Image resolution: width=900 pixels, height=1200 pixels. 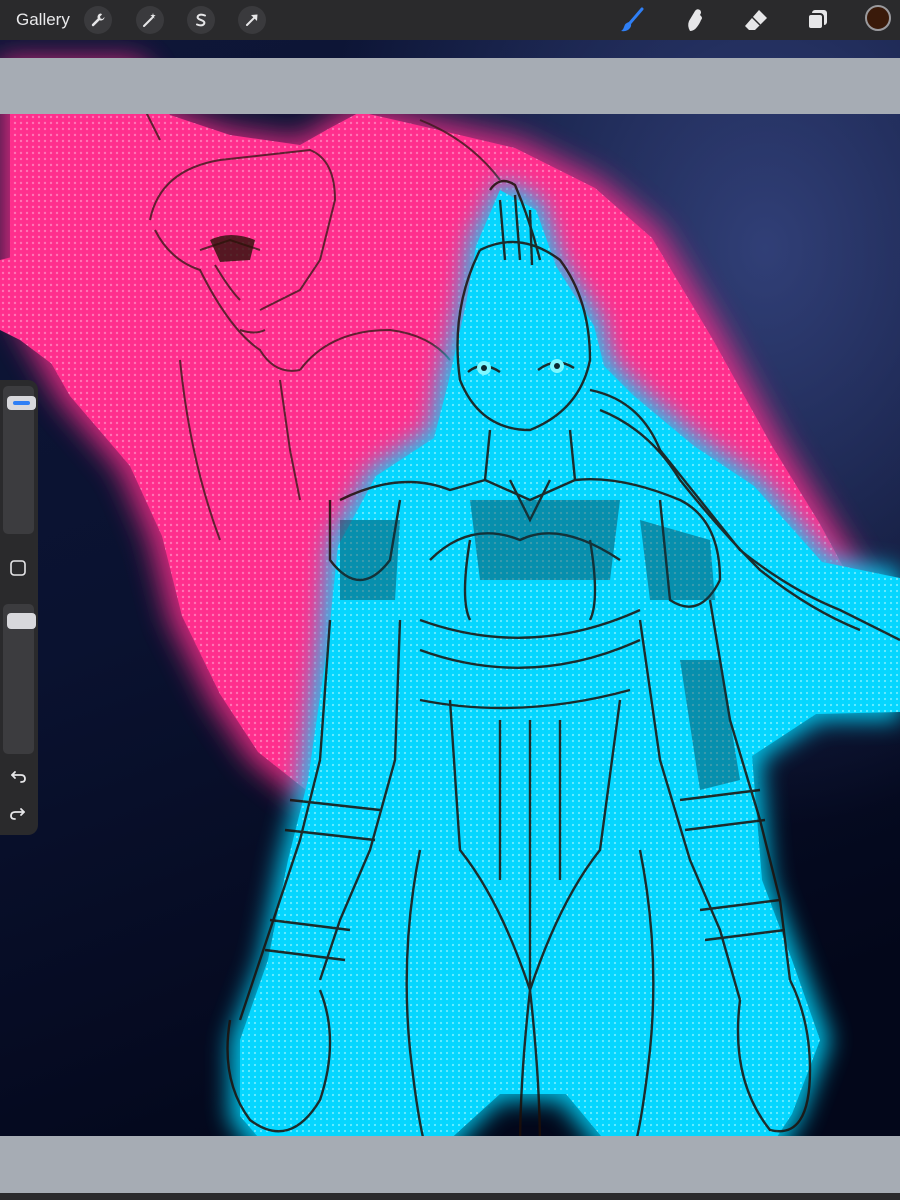 I want to click on gallery-button: Gallery, so click(x=43, y=20).